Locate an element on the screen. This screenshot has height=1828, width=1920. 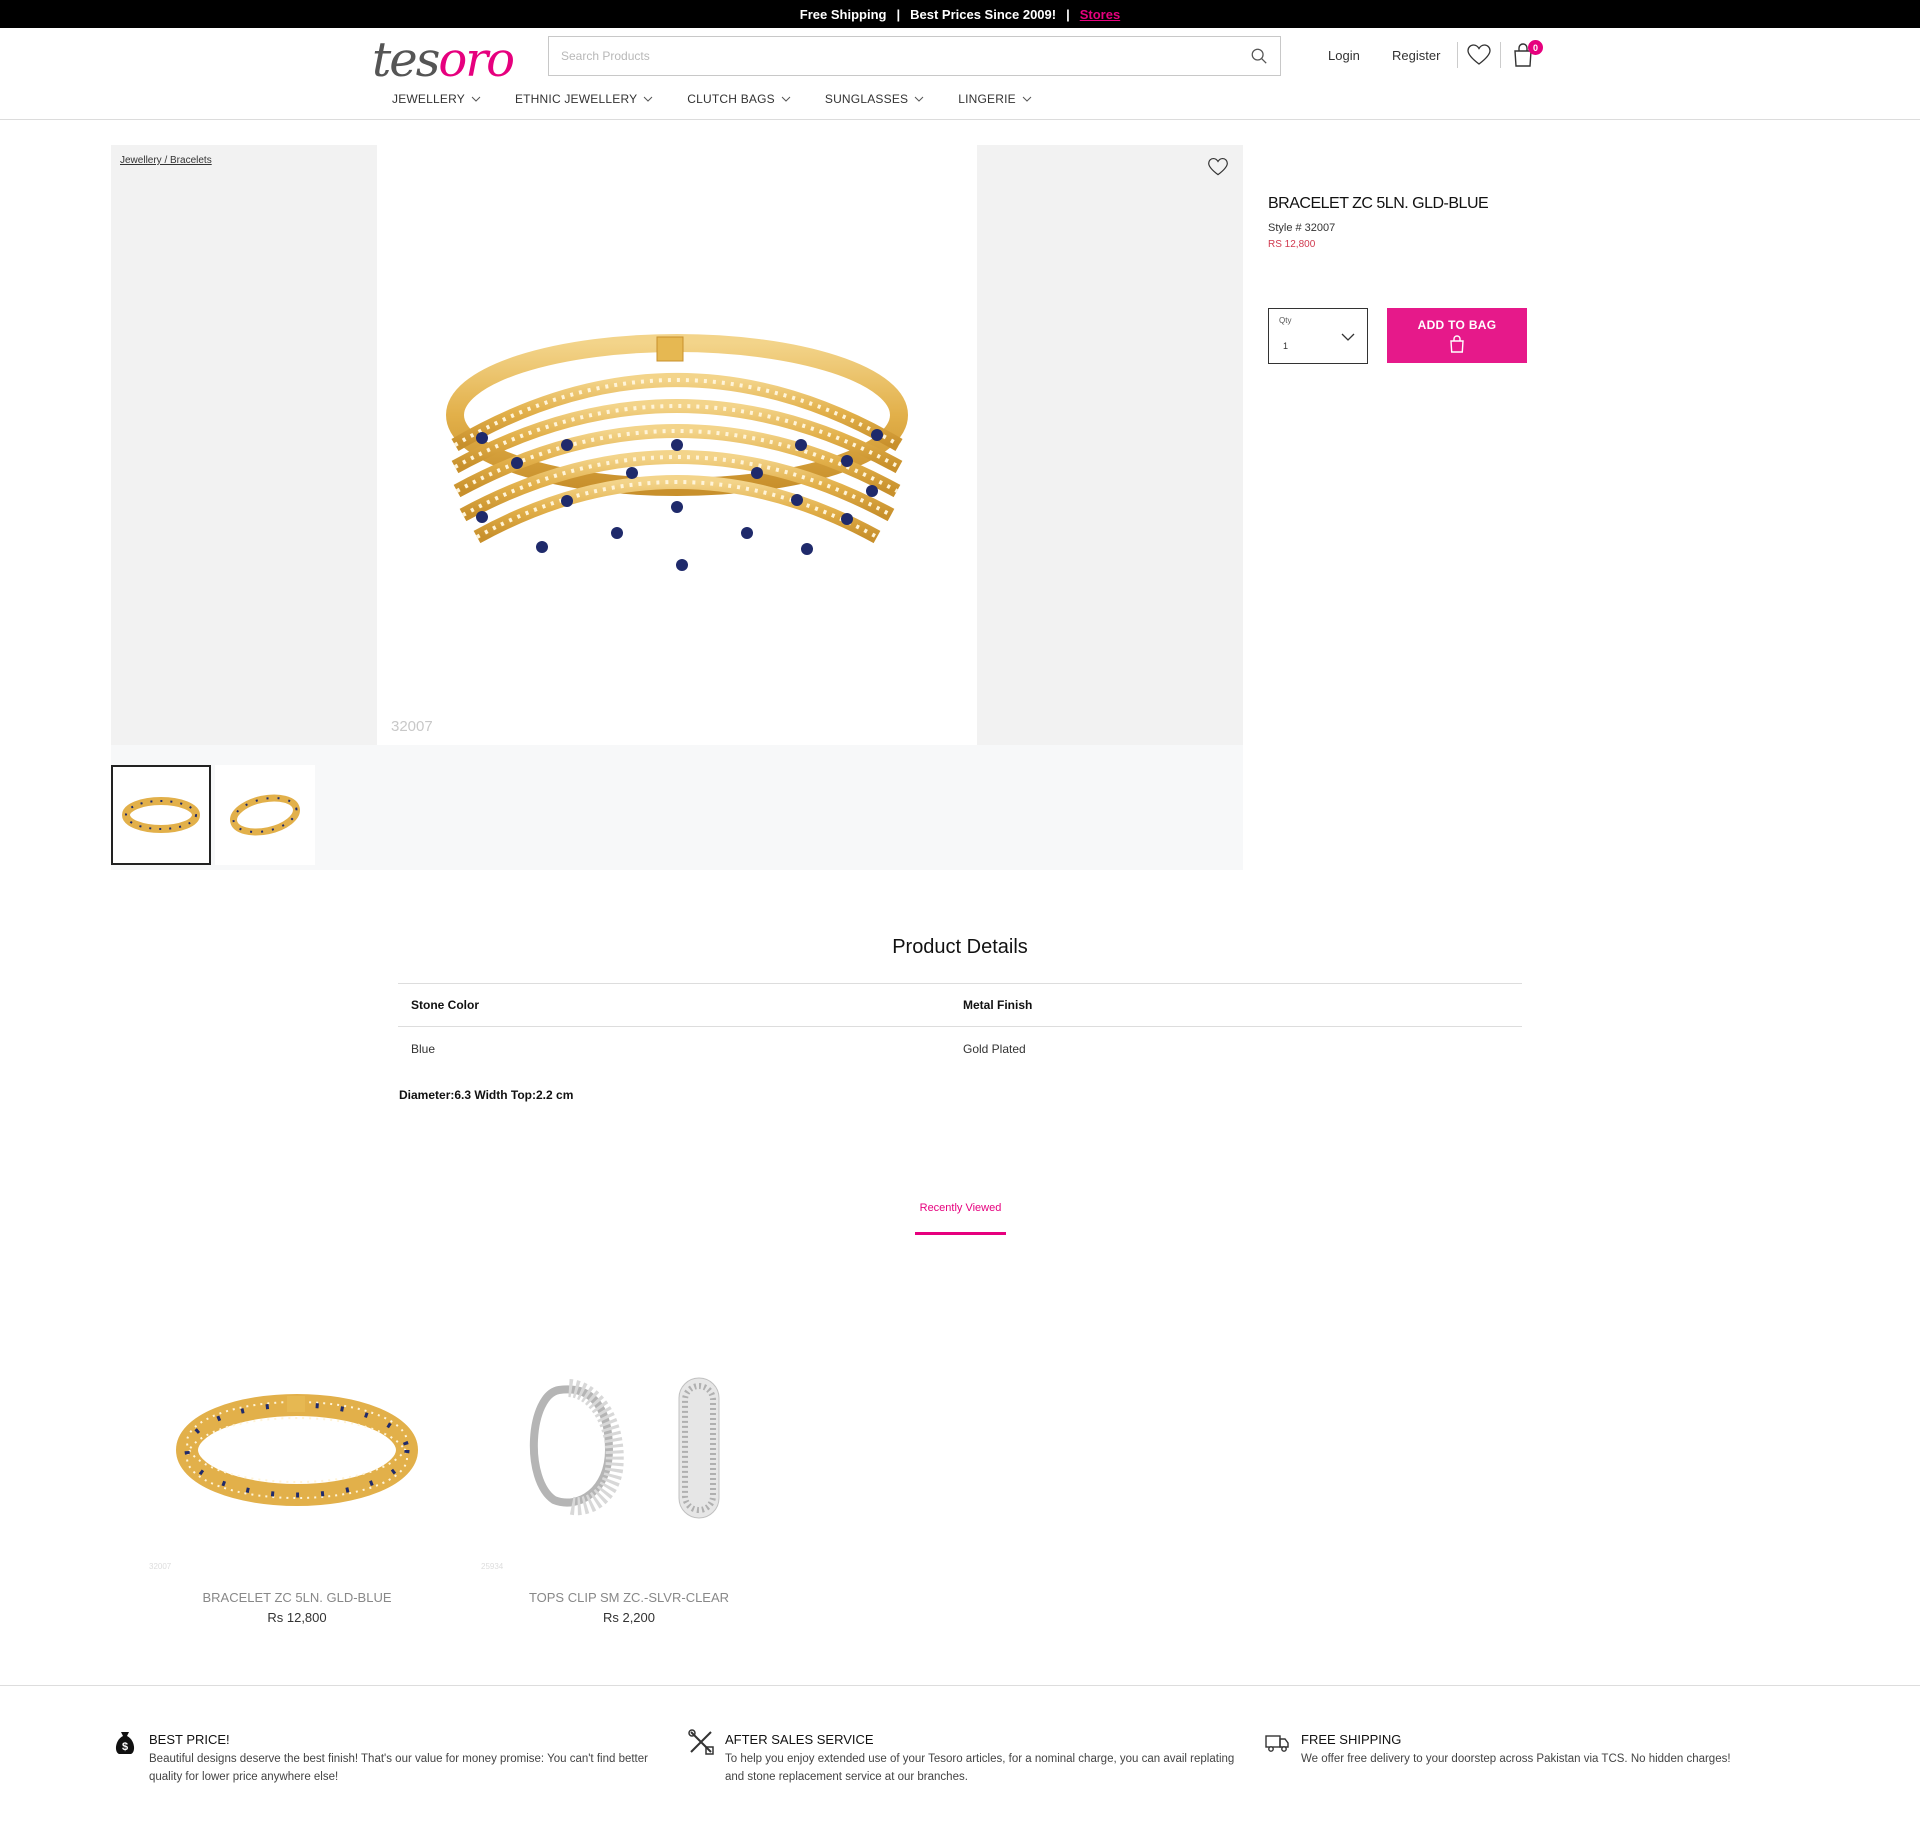
money-bag-icon: $ is located at coordinates (125, 1743).